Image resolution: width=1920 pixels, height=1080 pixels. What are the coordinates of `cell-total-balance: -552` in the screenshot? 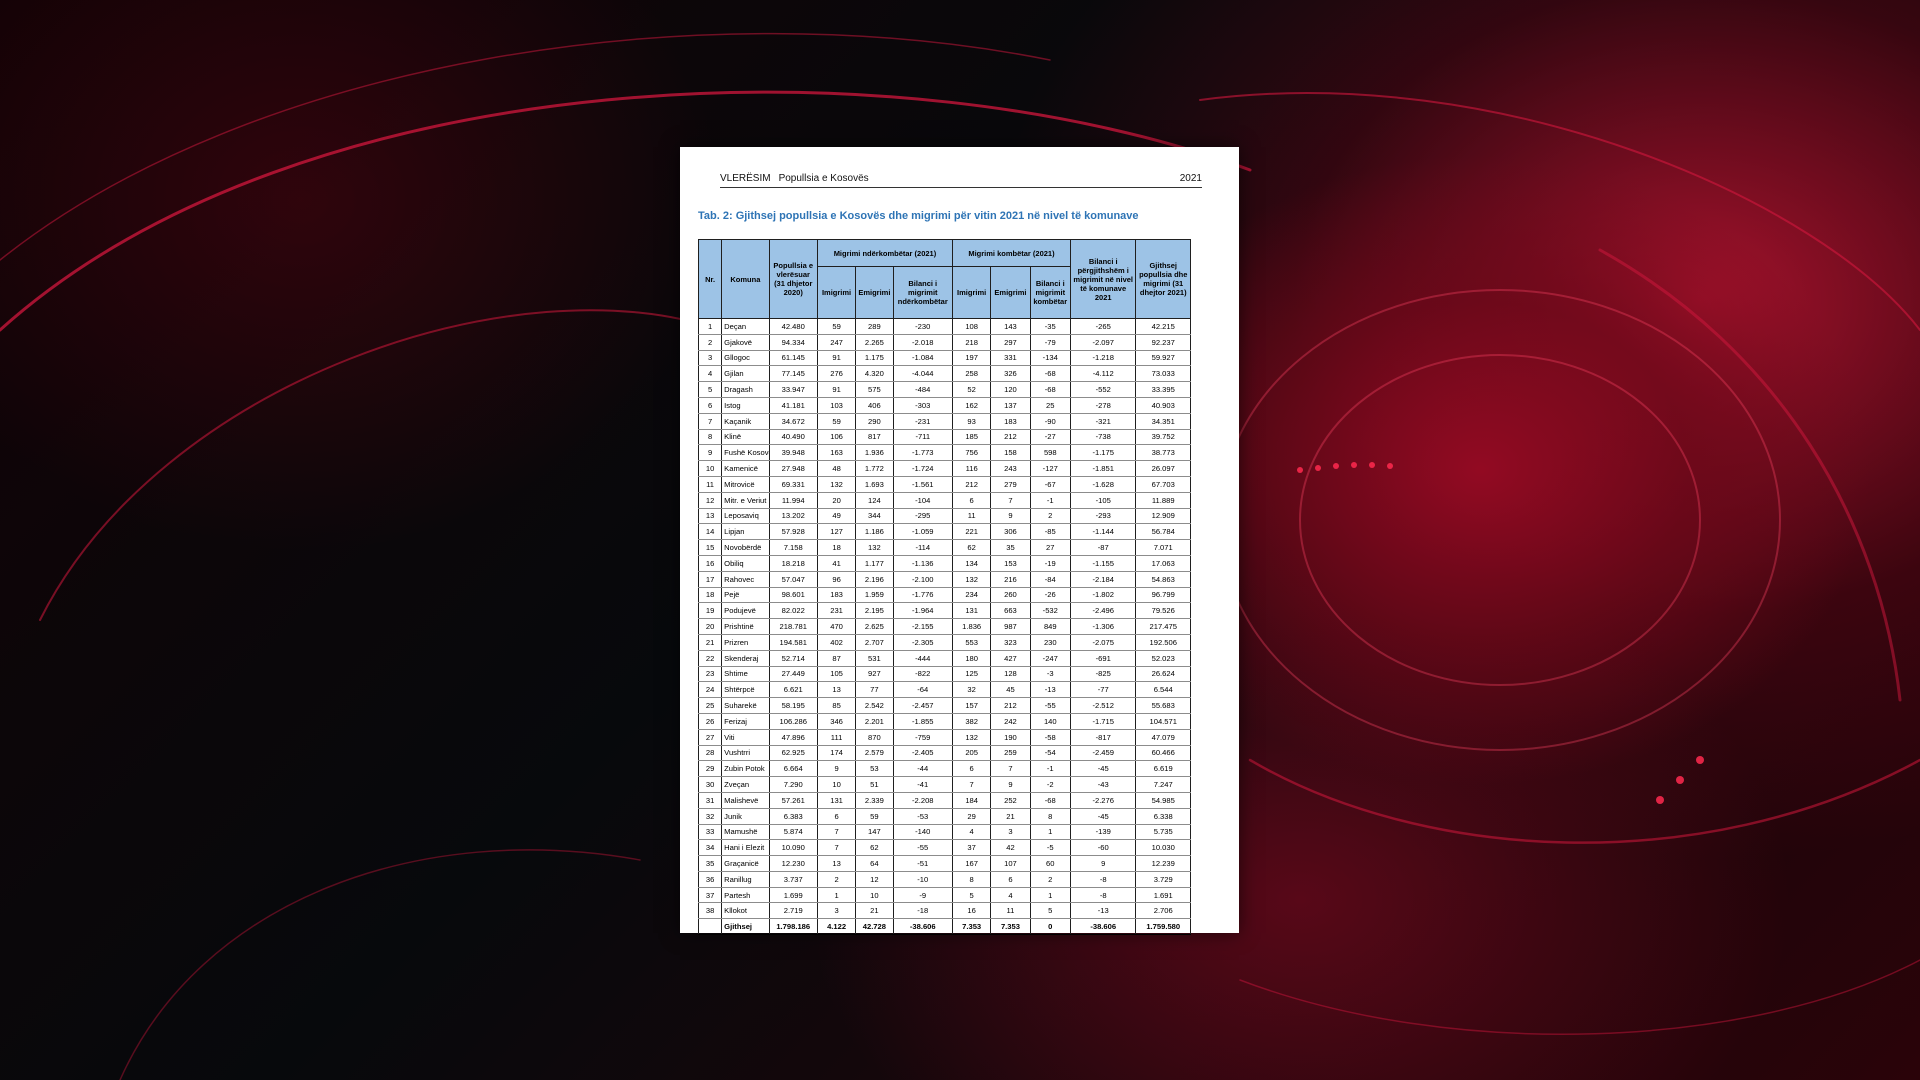 It's located at (1103, 389).